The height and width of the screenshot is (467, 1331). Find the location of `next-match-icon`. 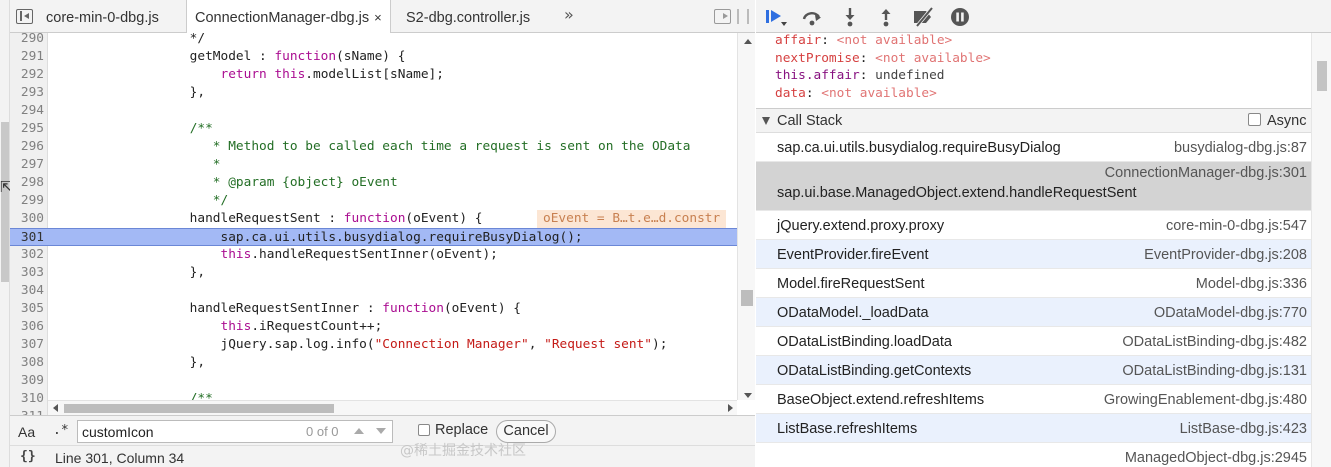

next-match-icon is located at coordinates (381, 432).